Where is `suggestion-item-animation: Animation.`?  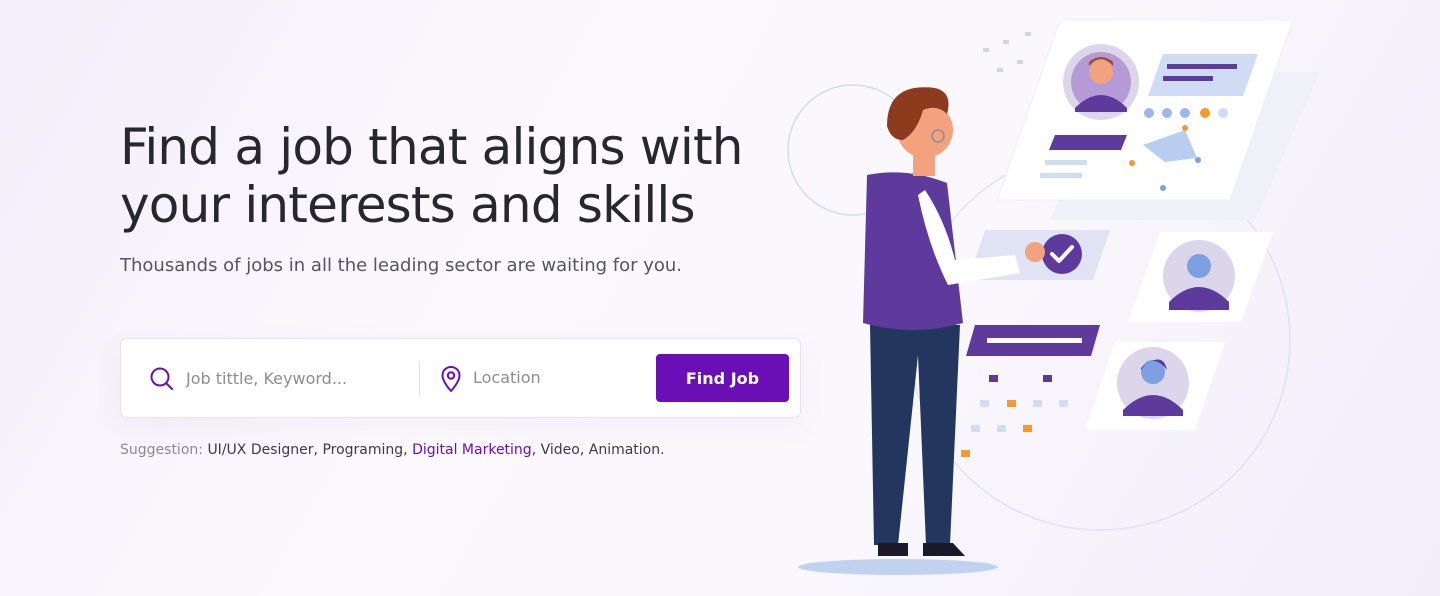 suggestion-item-animation: Animation. is located at coordinates (627, 450).